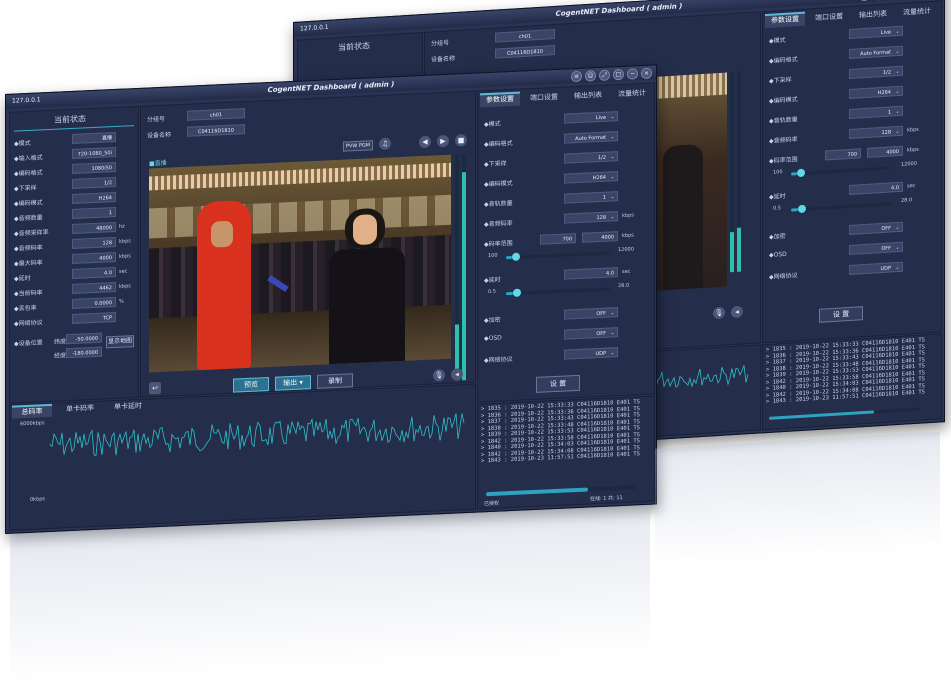  I want to click on back-set-button: 设 置, so click(841, 314).